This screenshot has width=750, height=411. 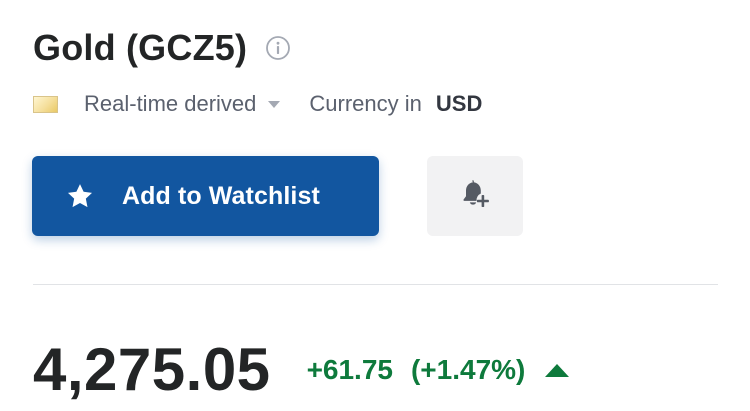 I want to click on bell-plus-icon, so click(x=475, y=196).